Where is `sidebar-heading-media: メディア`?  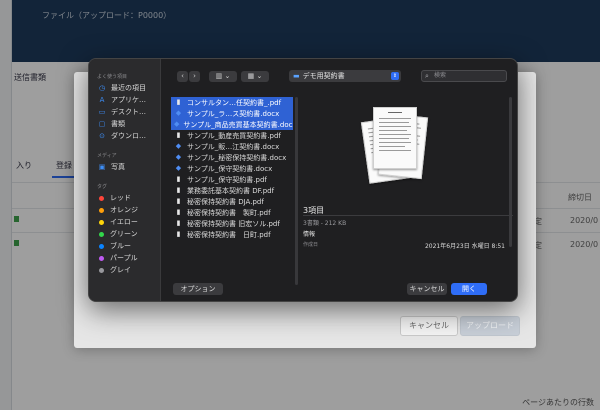 sidebar-heading-media: メディア is located at coordinates (107, 156).